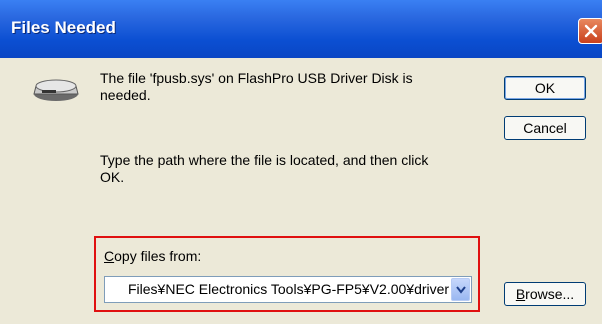 This screenshot has height=324, width=602. Describe the element at coordinates (545, 88) in the screenshot. I see `ok-button: OK` at that location.